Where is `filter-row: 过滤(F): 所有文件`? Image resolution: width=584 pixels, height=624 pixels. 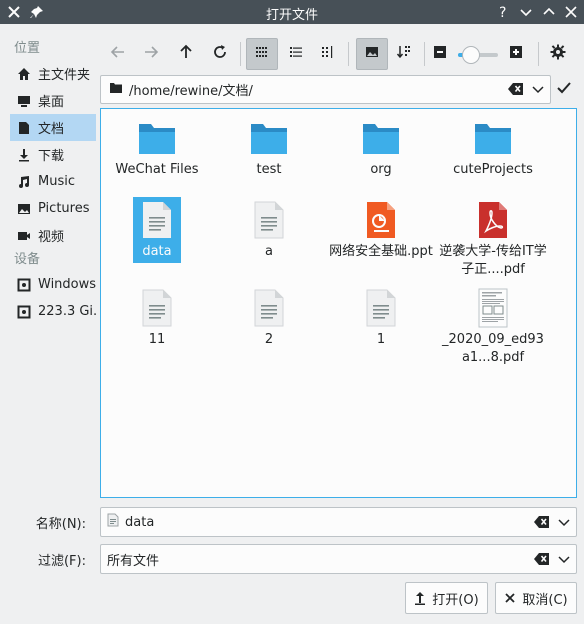
filter-row: 过滤(F): 所有文件 is located at coordinates (292, 559).